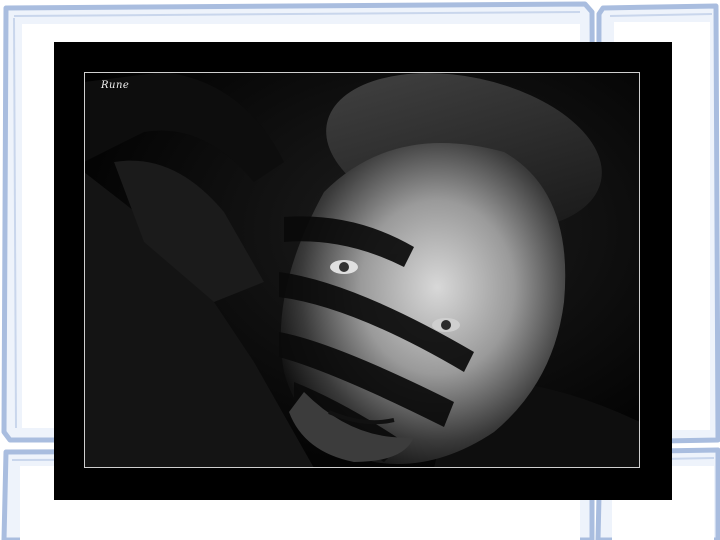 The width and height of the screenshot is (720, 540). Describe the element at coordinates (115, 85) in the screenshot. I see `photographer-signature: Rune` at that location.